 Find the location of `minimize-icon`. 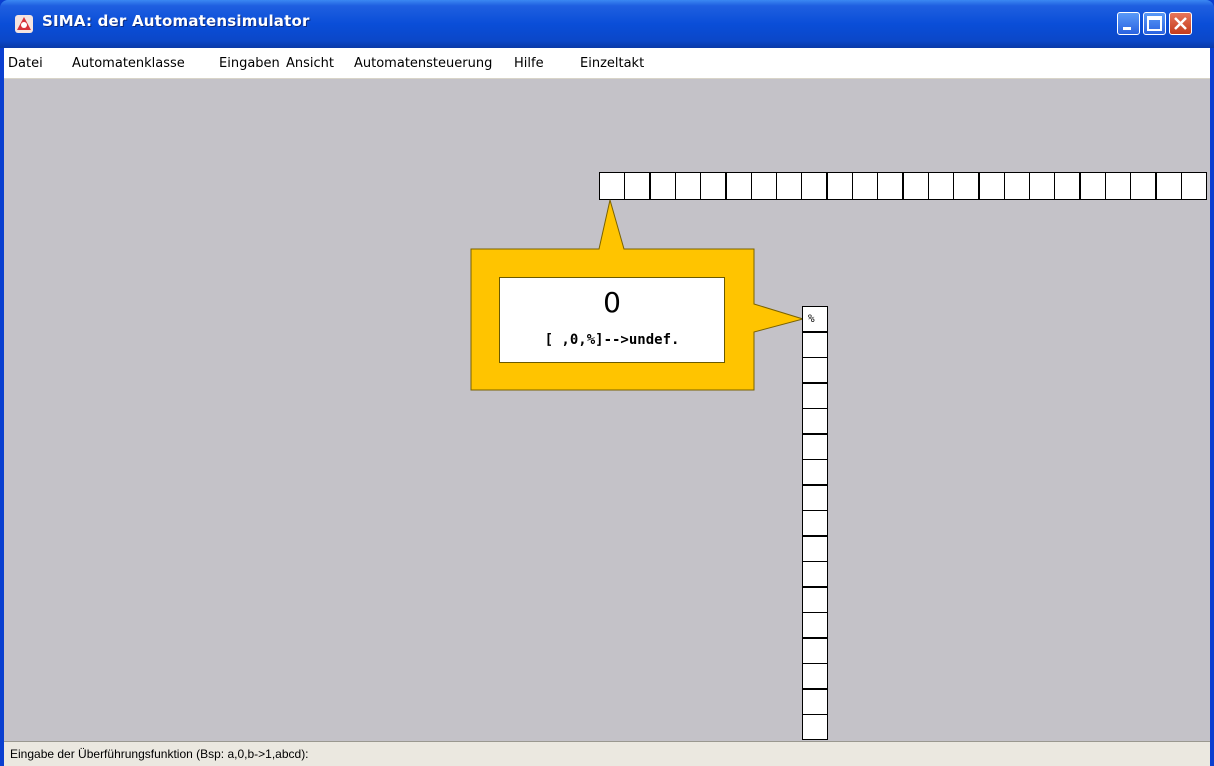

minimize-icon is located at coordinates (1127, 28).